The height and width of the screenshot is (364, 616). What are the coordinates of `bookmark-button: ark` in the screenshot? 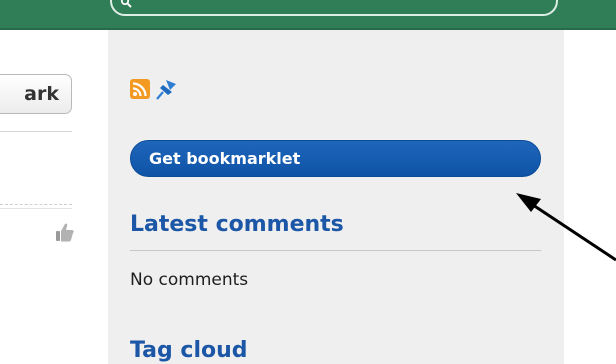 It's located at (36, 94).